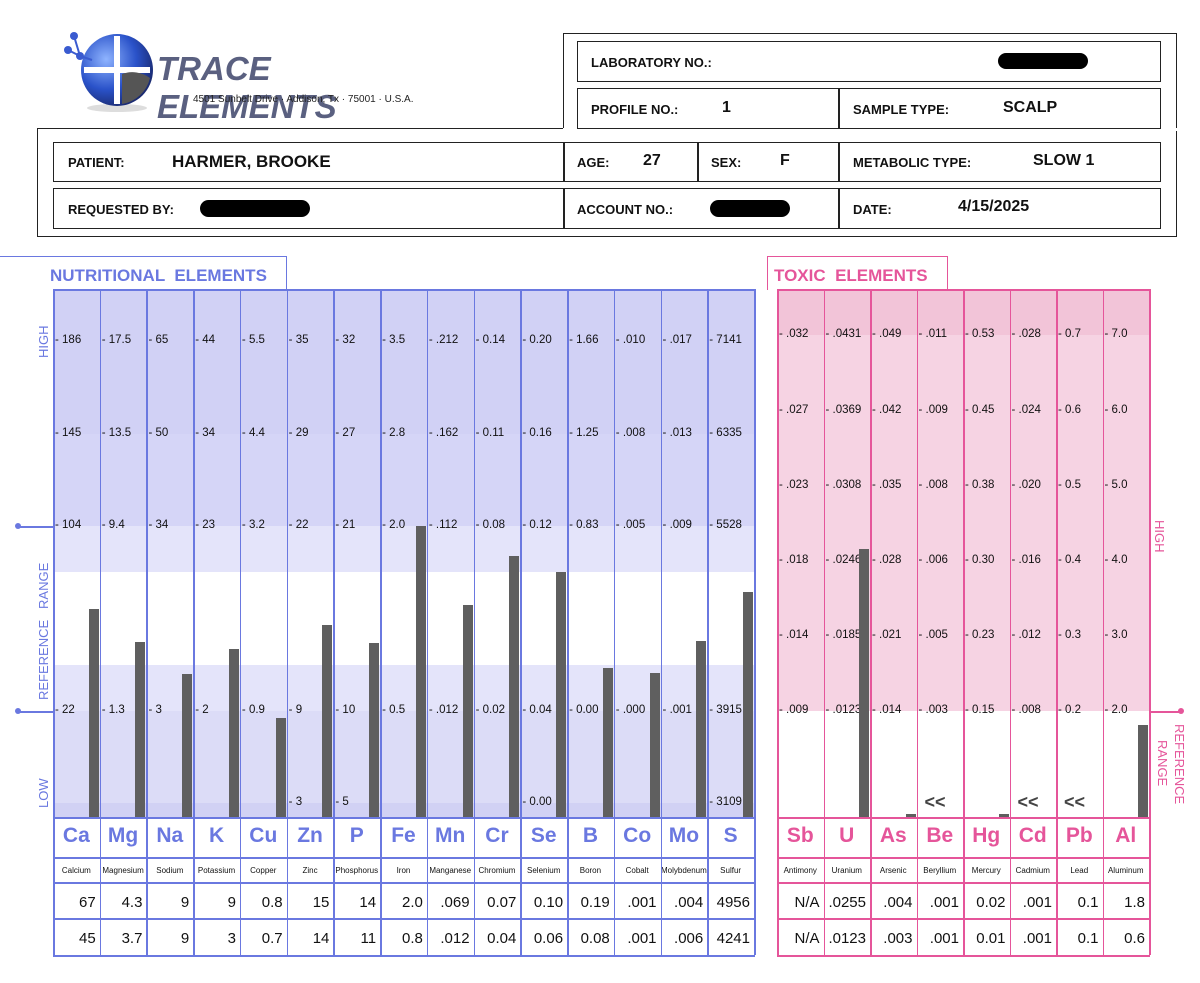  What do you see at coordinates (1116, 485) in the screenshot?
I see `tick-label: 5.0` at bounding box center [1116, 485].